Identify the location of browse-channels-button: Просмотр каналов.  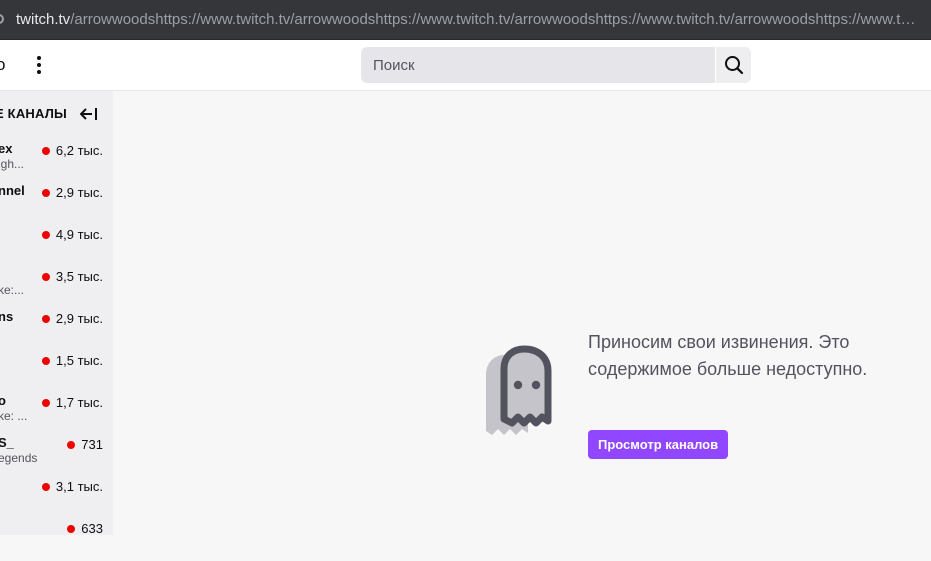
(658, 444).